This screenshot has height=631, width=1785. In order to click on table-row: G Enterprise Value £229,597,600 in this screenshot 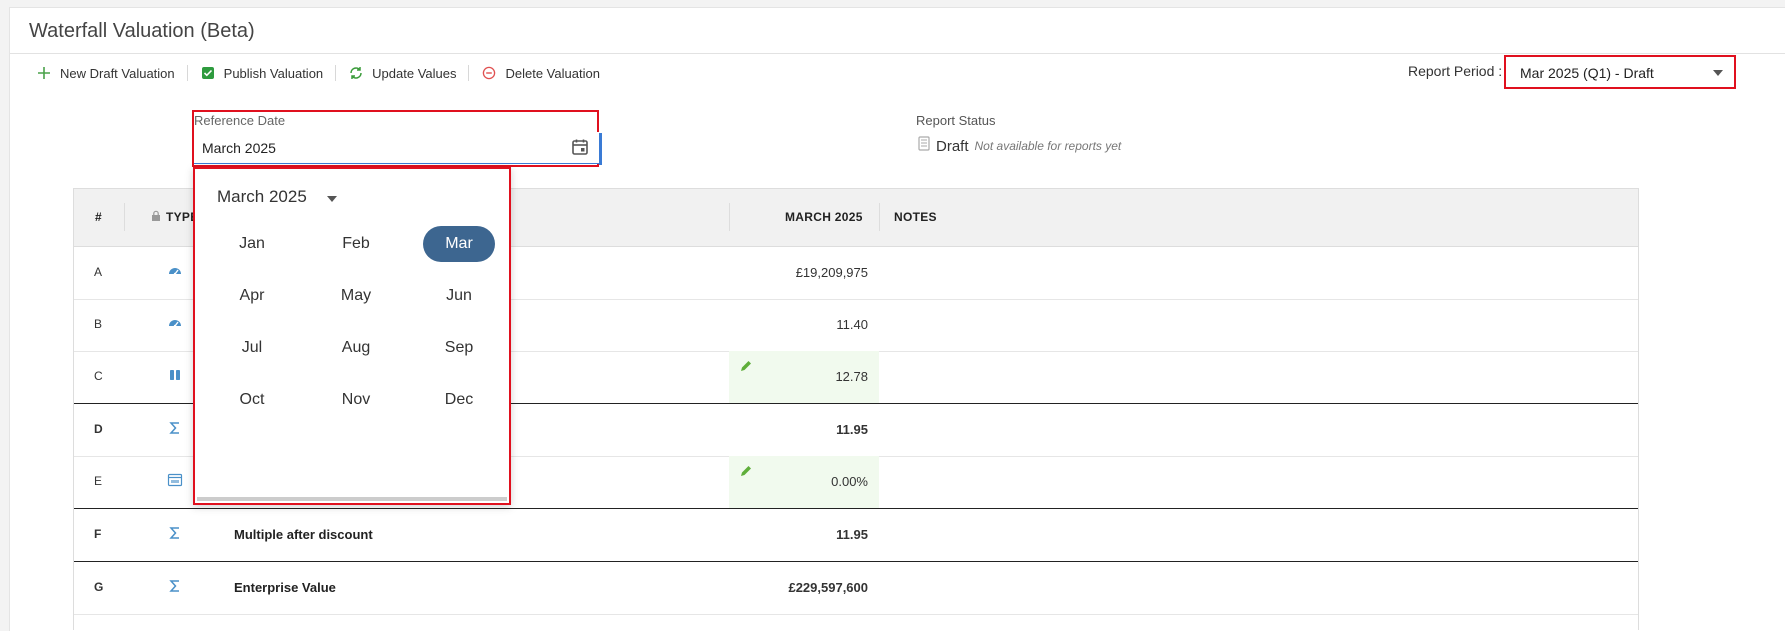, I will do `click(856, 588)`.